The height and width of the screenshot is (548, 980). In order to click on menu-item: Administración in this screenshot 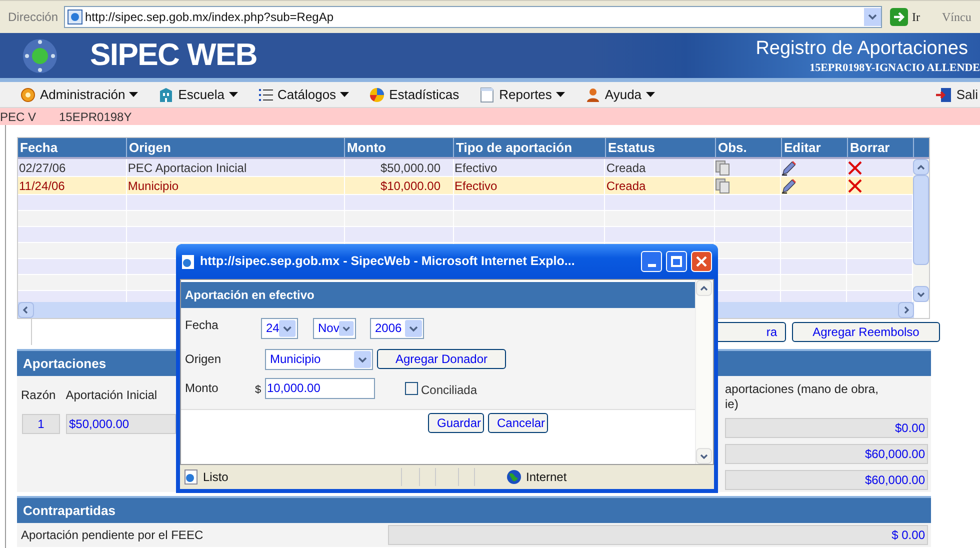, I will do `click(79, 94)`.